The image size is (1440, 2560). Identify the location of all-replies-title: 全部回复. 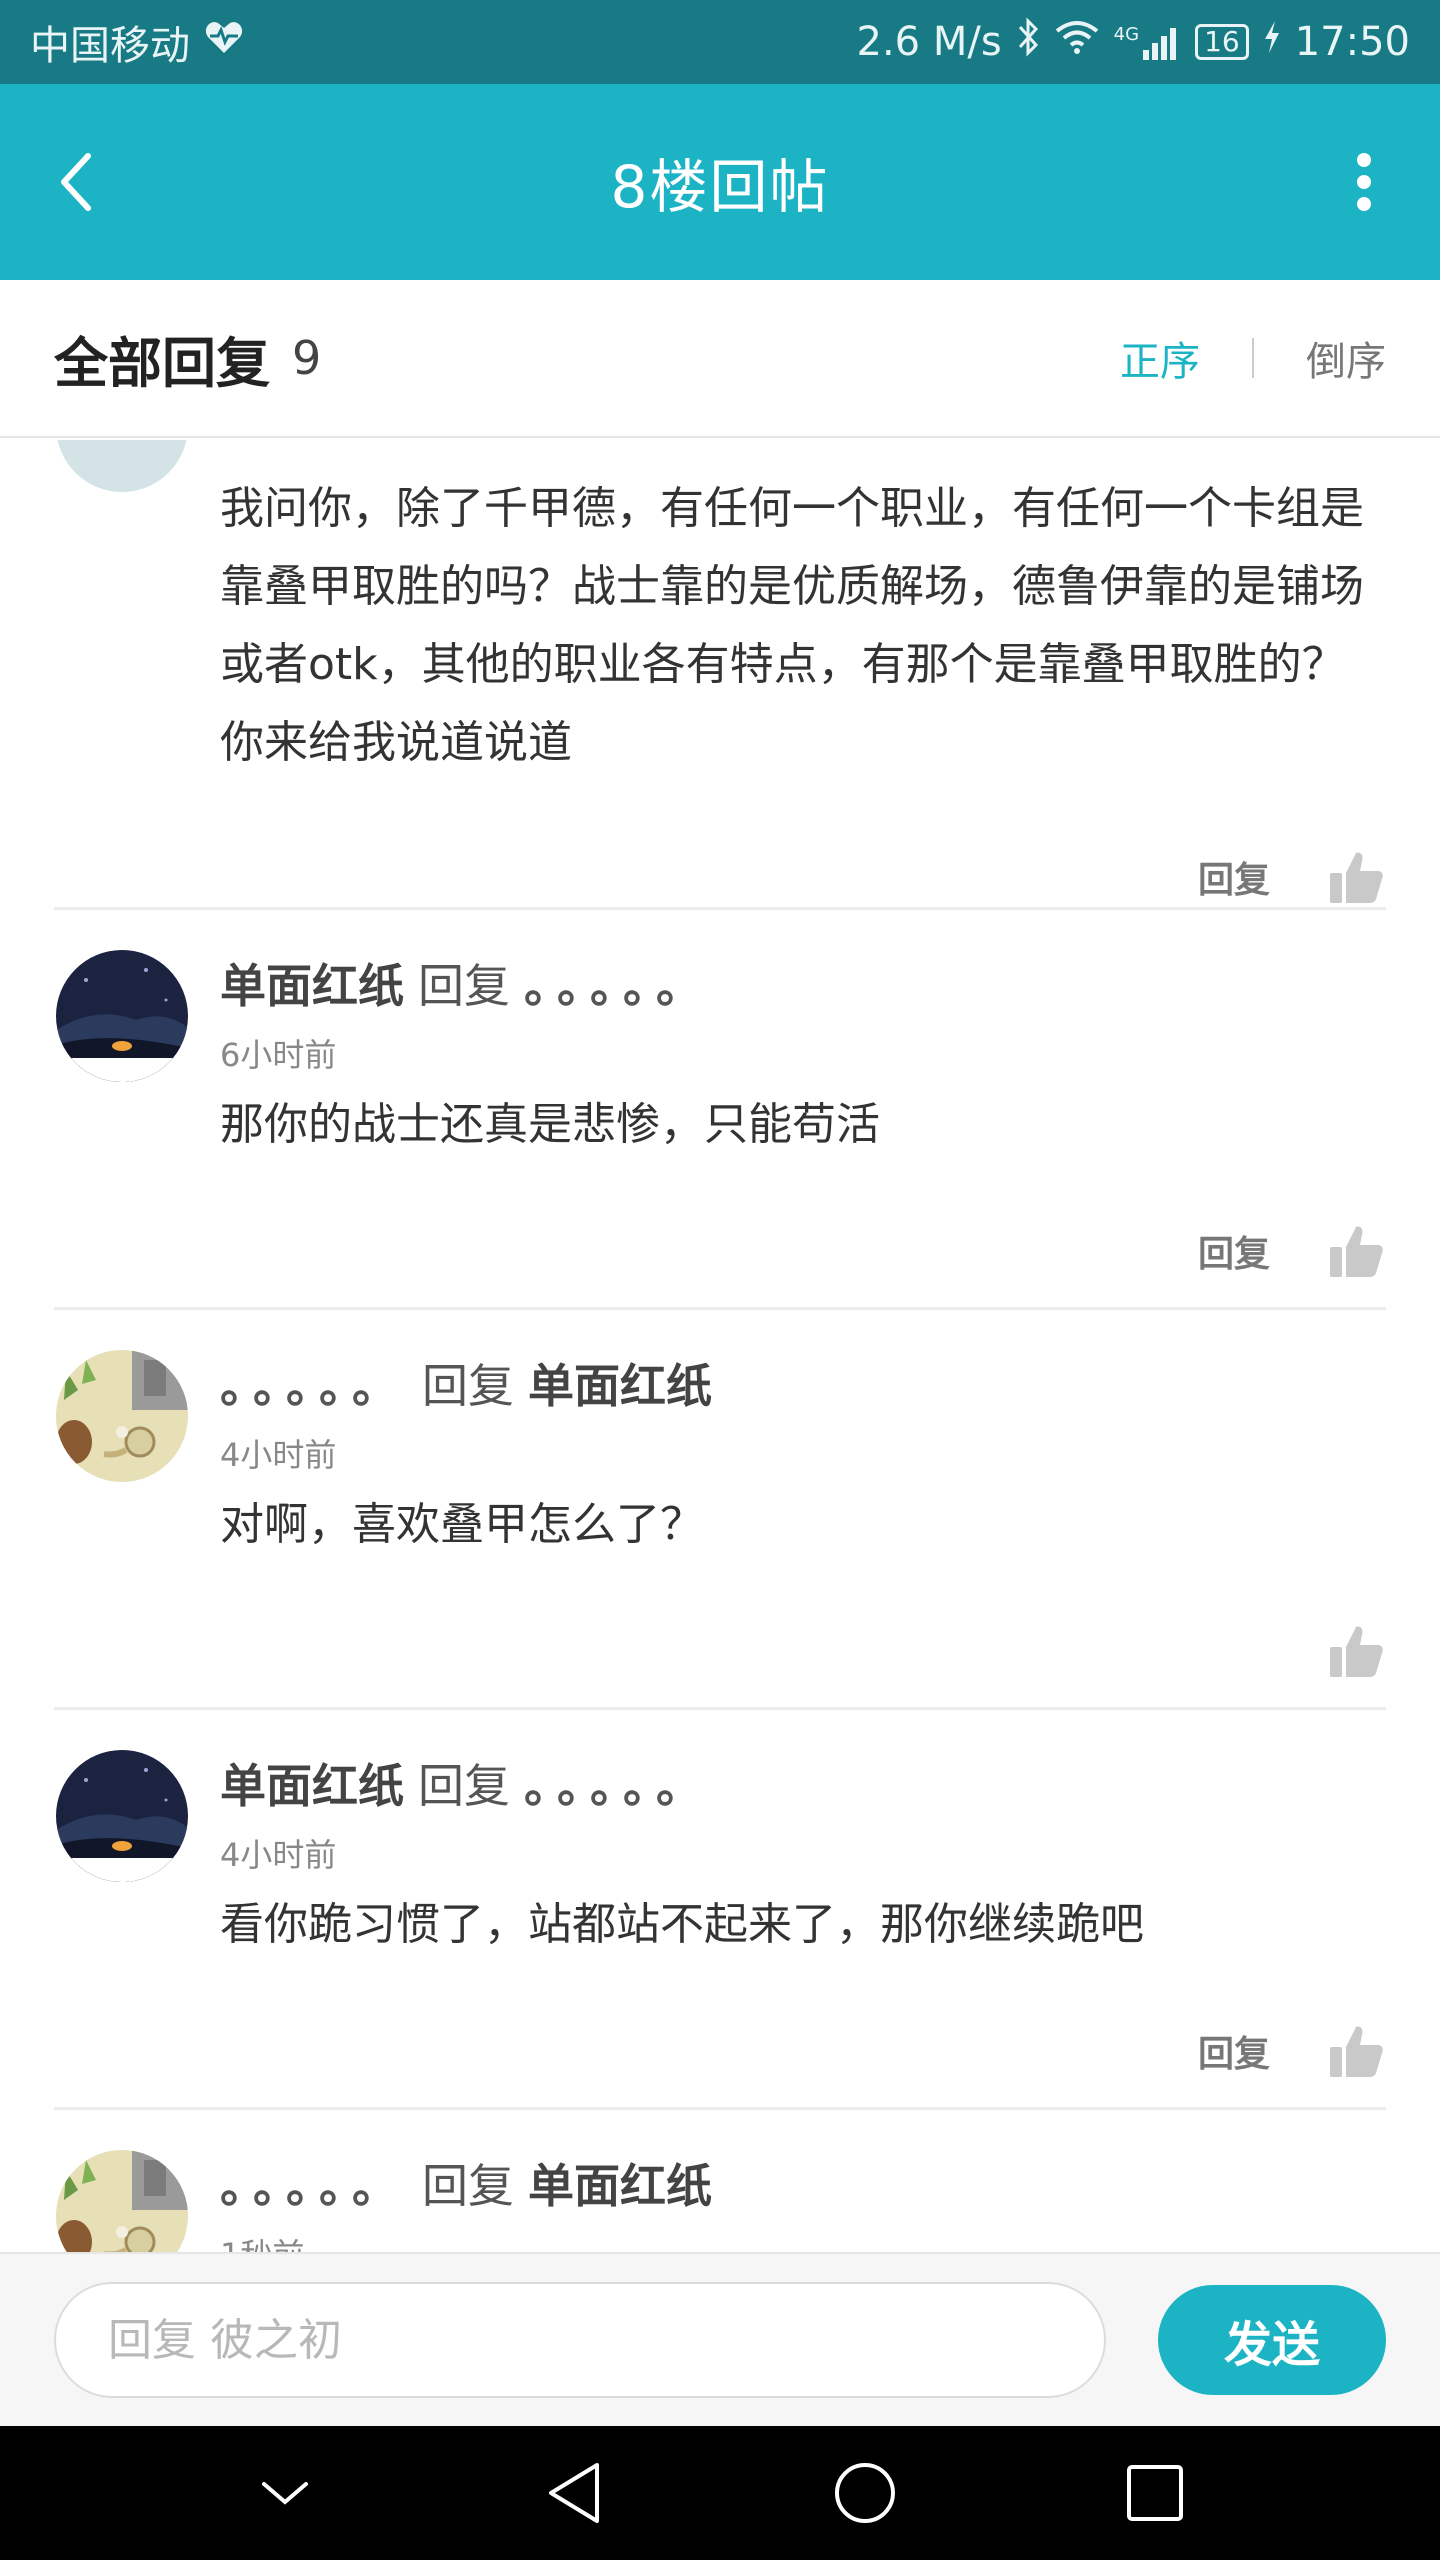
(162, 363).